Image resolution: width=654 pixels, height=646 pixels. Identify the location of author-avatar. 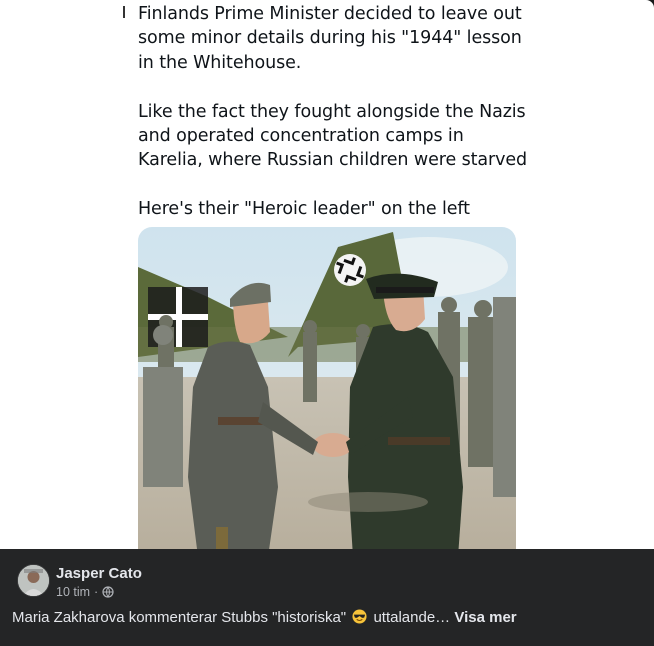
(33, 580).